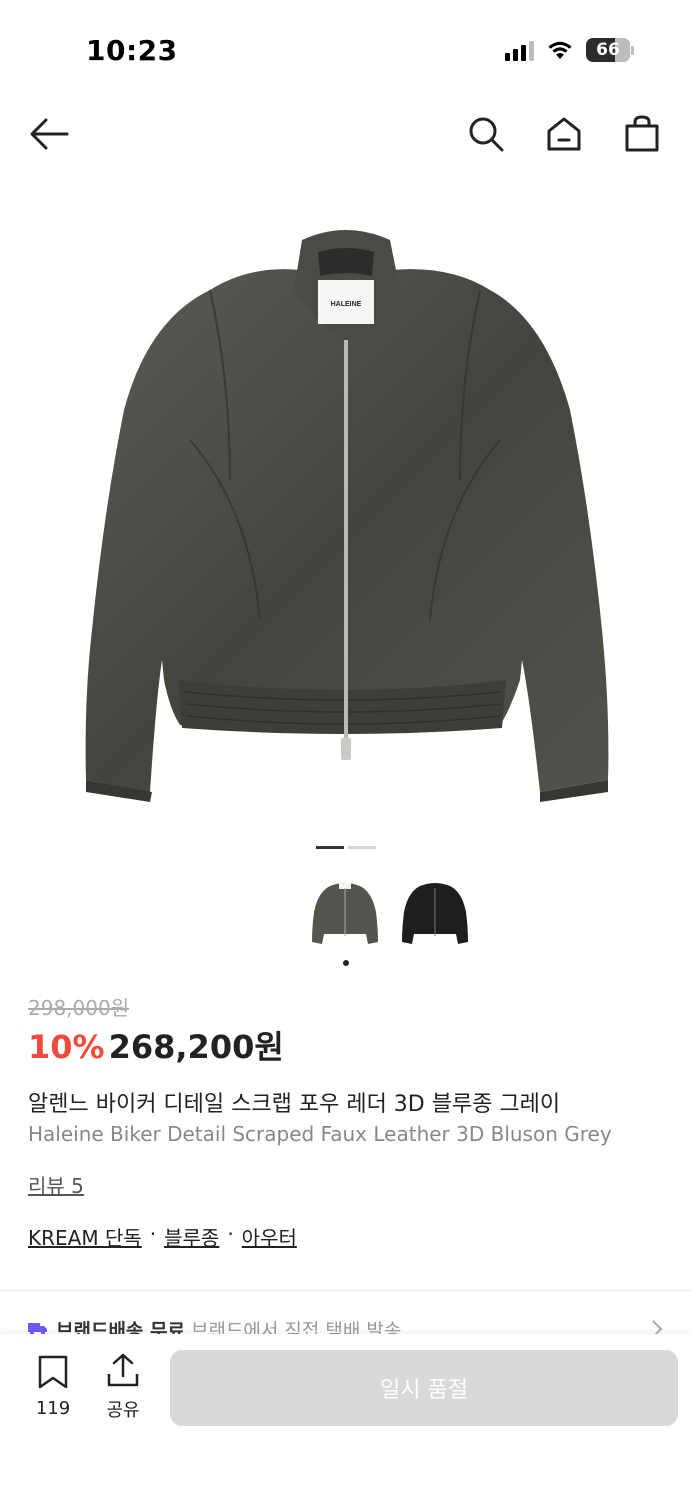 The width and height of the screenshot is (692, 1500). Describe the element at coordinates (49, 134) in the screenshot. I see `back-arrow-icon` at that location.